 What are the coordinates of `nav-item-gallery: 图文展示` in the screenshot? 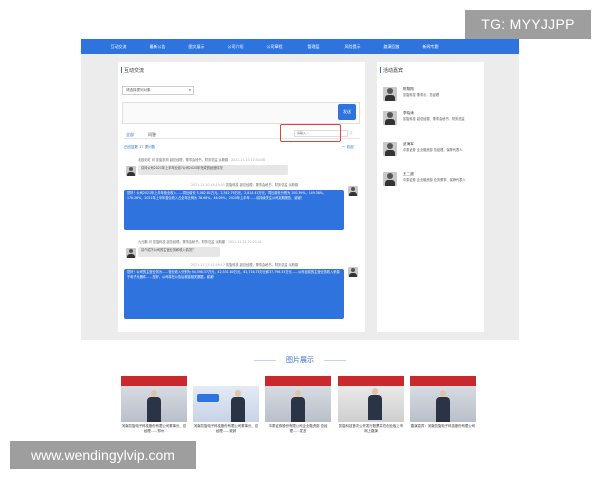 It's located at (196, 46).